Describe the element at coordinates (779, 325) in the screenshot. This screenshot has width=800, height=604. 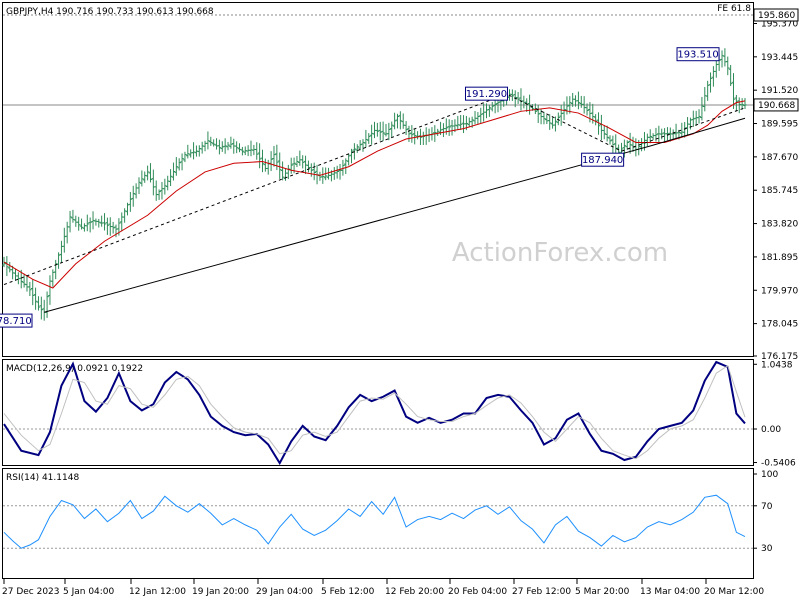
I see `price-axis-label: 178.045` at that location.